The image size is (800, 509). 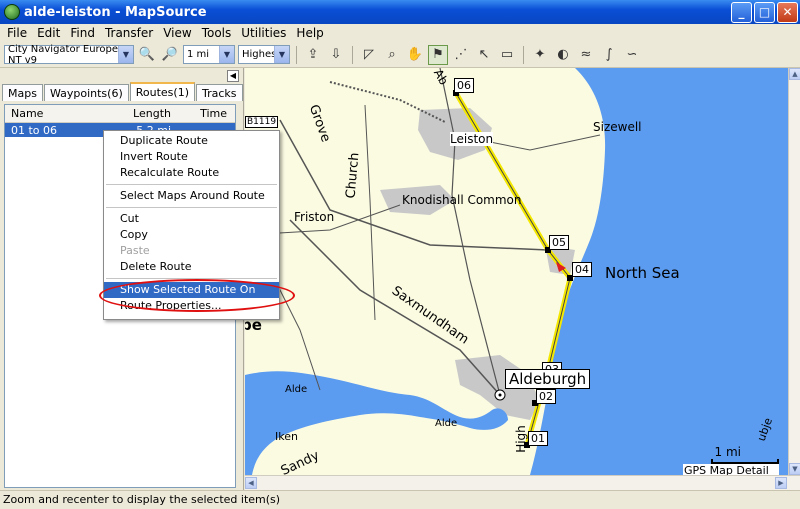 I want to click on column-name: Name, so click(x=60, y=113).